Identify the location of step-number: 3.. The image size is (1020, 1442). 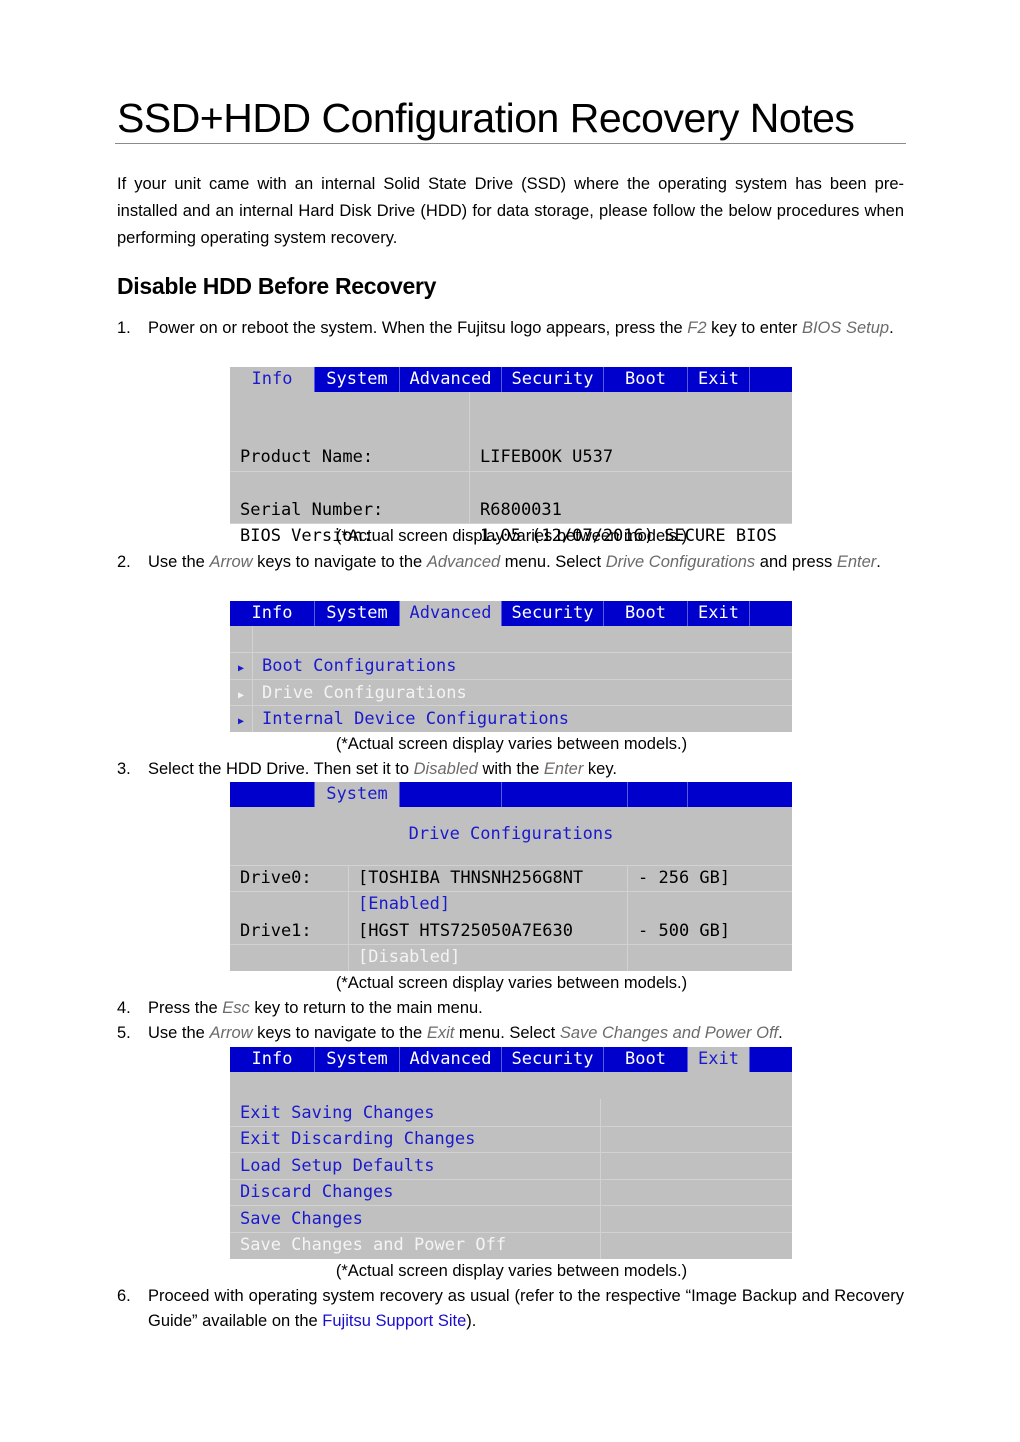
(124, 769).